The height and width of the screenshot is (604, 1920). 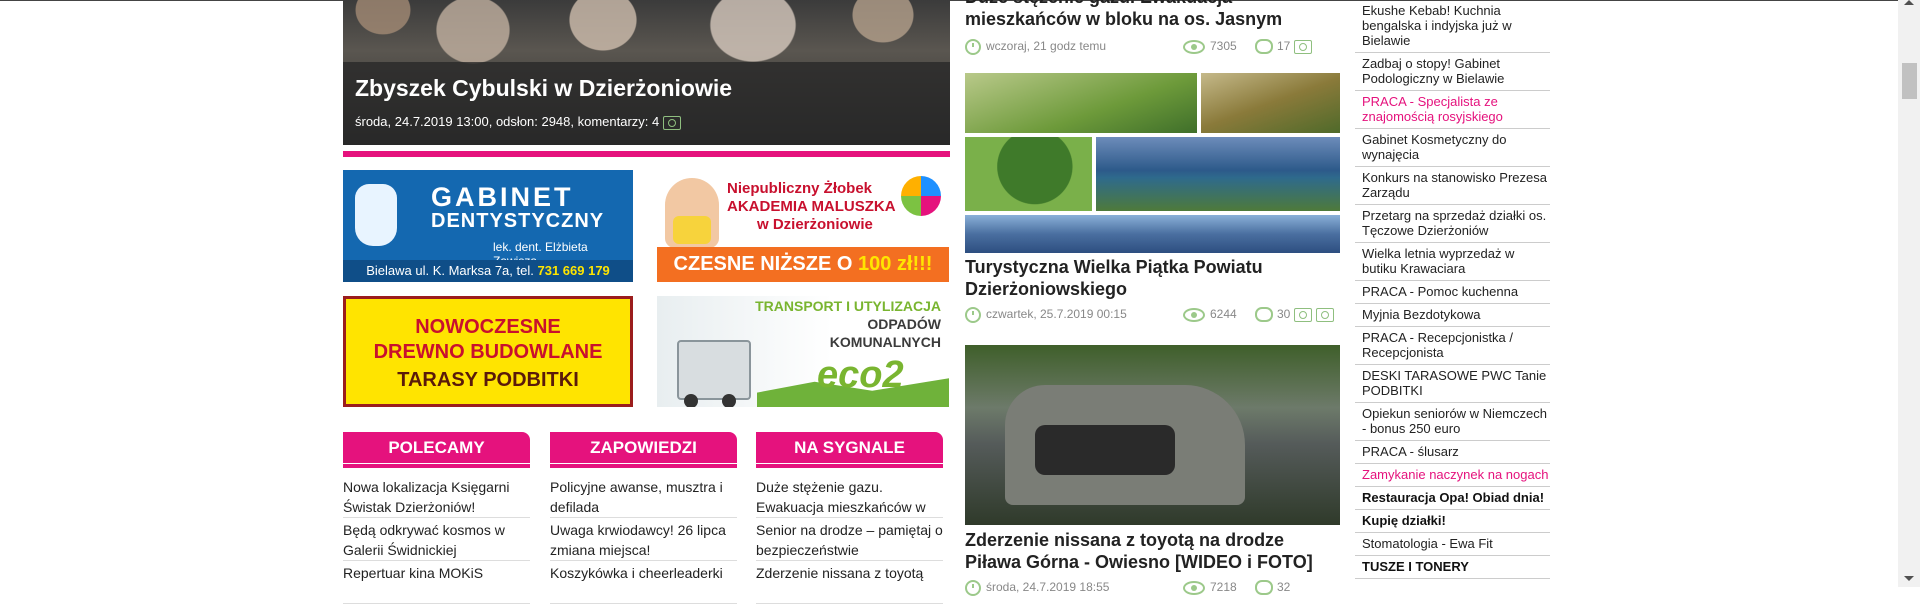 What do you see at coordinates (1452, 346) in the screenshot?
I see `sidebar-item: PRACA - Recepcjonistka / Recepcjonista` at bounding box center [1452, 346].